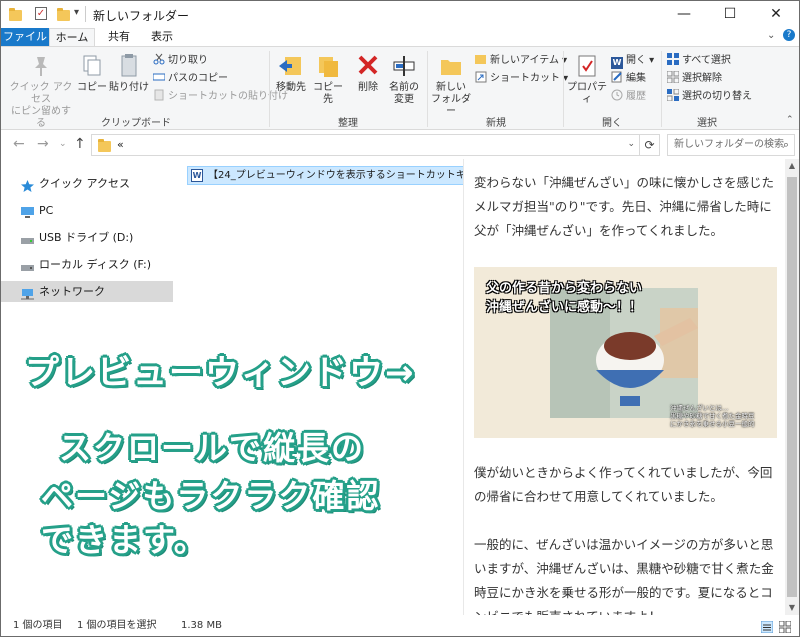 The image size is (800, 637). What do you see at coordinates (628, 97) in the screenshot?
I see `history-button: 履歴` at bounding box center [628, 97].